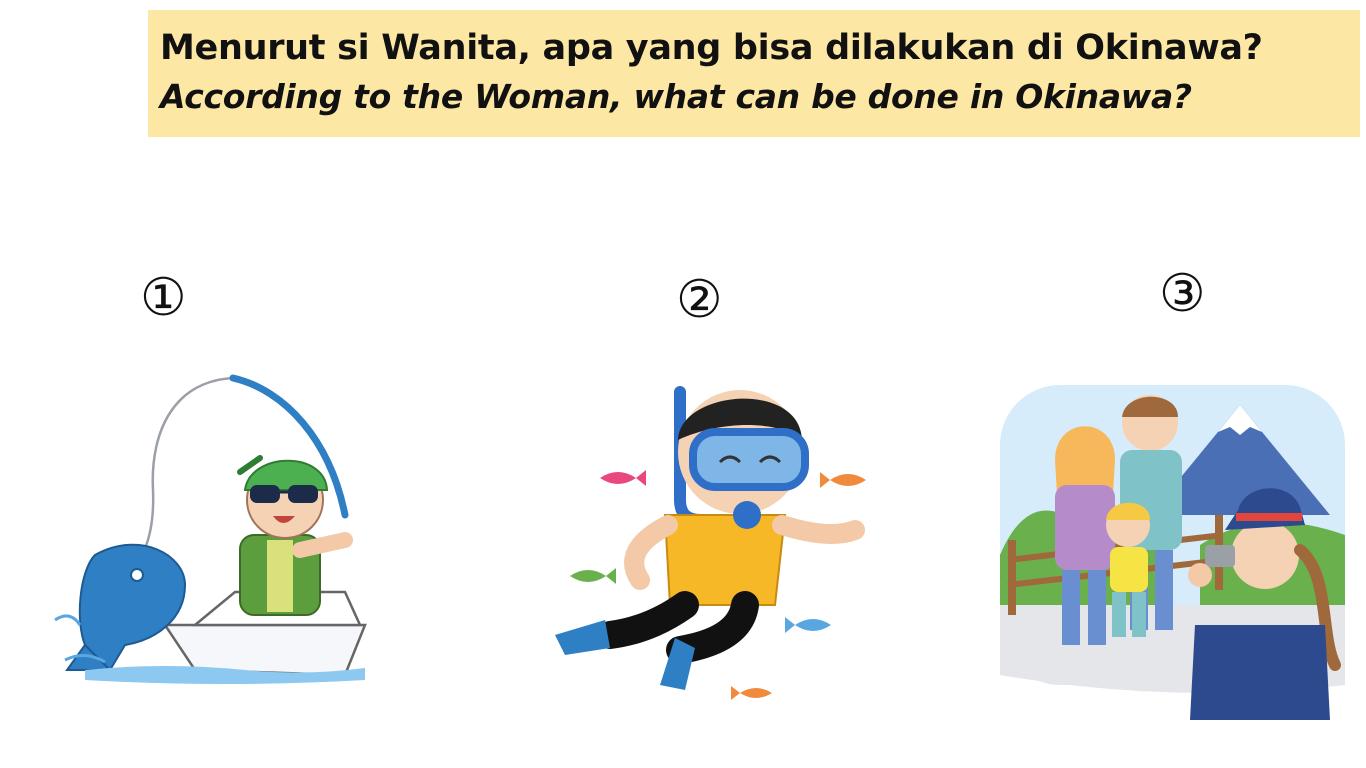 The image size is (1366, 768). Describe the element at coordinates (1260, 672) in the screenshot. I see `photographer-body` at that location.